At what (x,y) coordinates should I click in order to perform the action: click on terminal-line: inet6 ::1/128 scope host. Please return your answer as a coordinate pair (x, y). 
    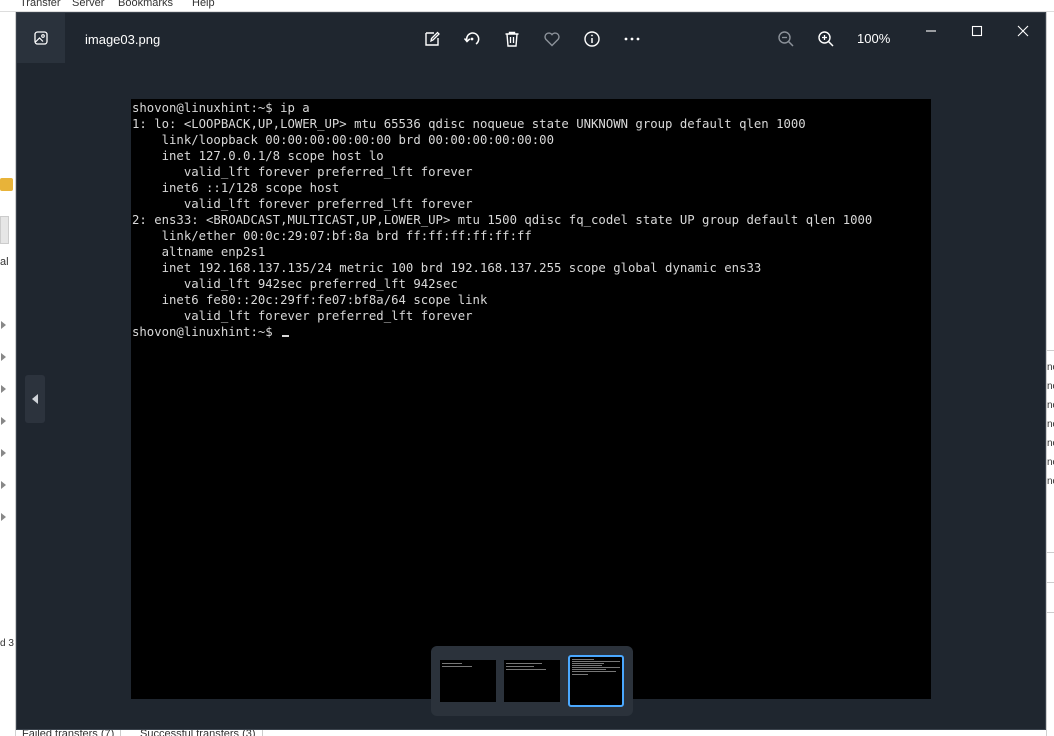
    Looking at the image, I should click on (236, 188).